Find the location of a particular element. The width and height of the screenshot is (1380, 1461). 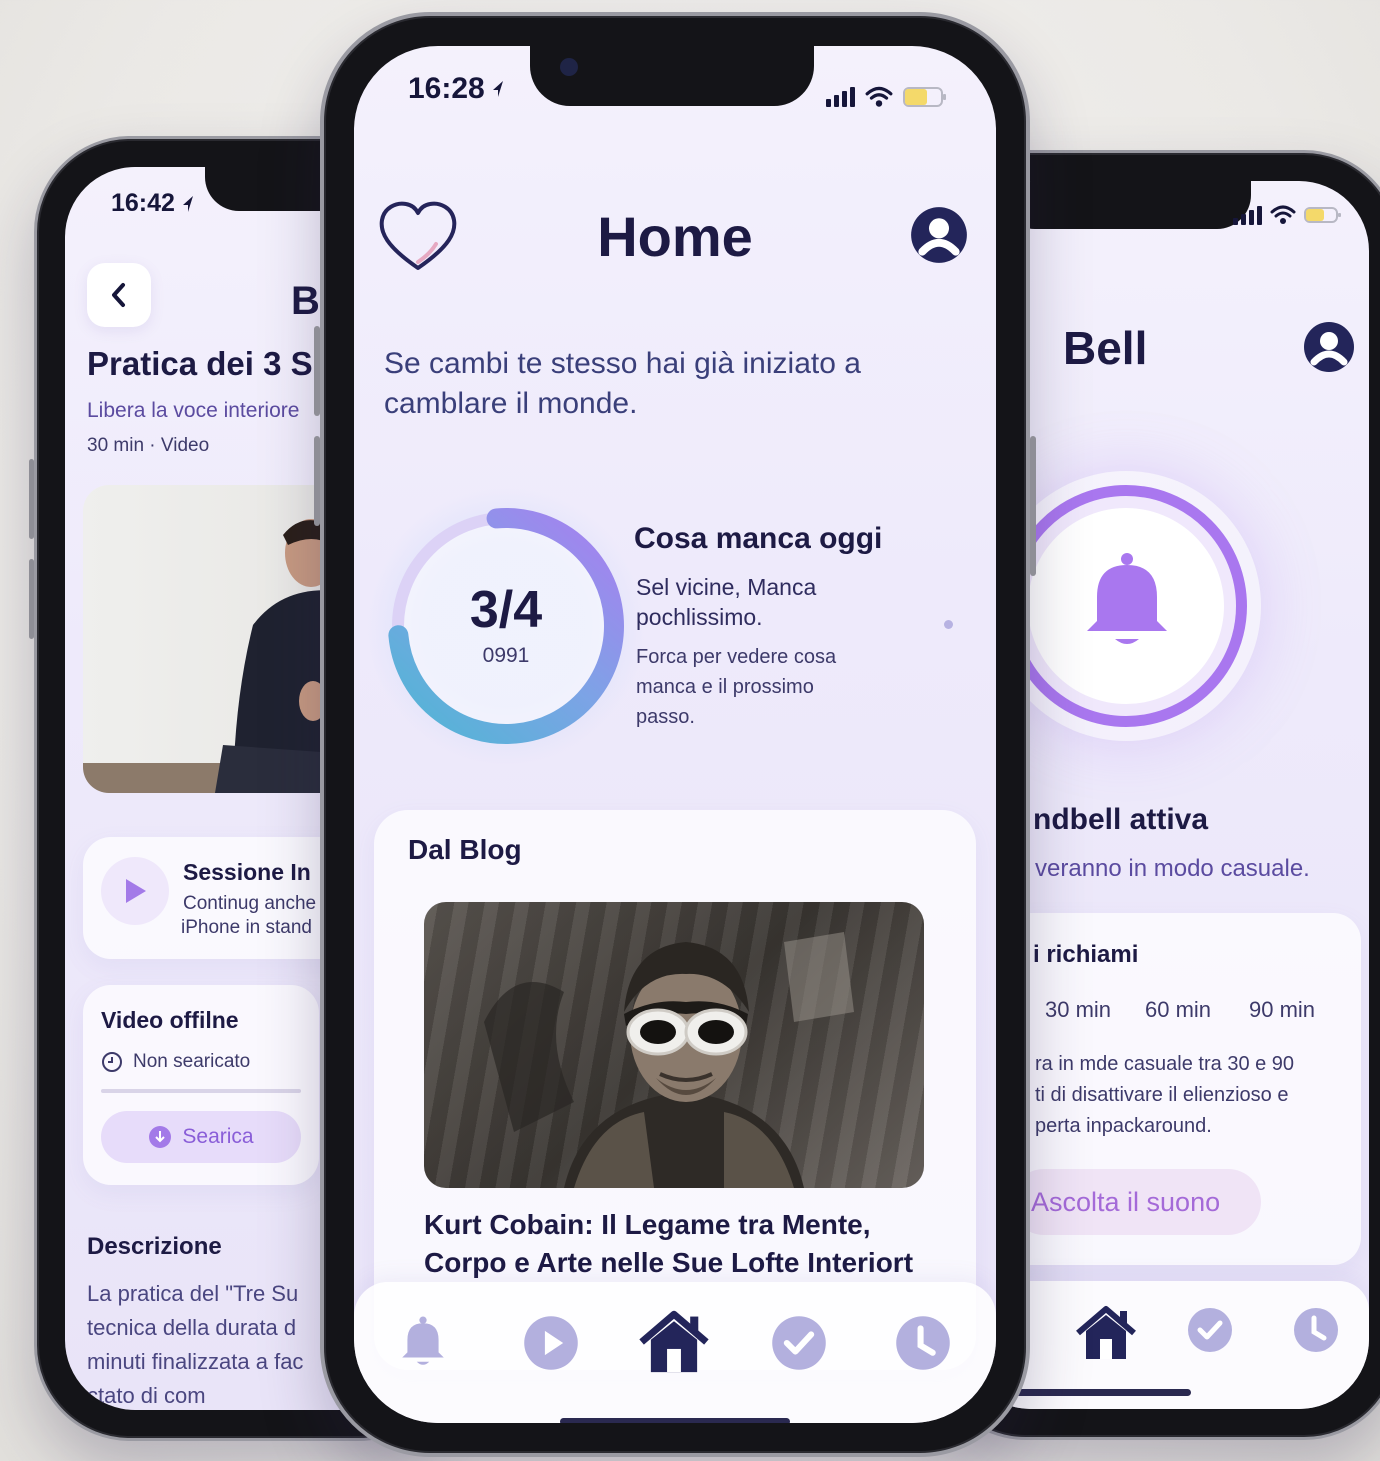

download-label: Searica is located at coordinates (218, 1136).